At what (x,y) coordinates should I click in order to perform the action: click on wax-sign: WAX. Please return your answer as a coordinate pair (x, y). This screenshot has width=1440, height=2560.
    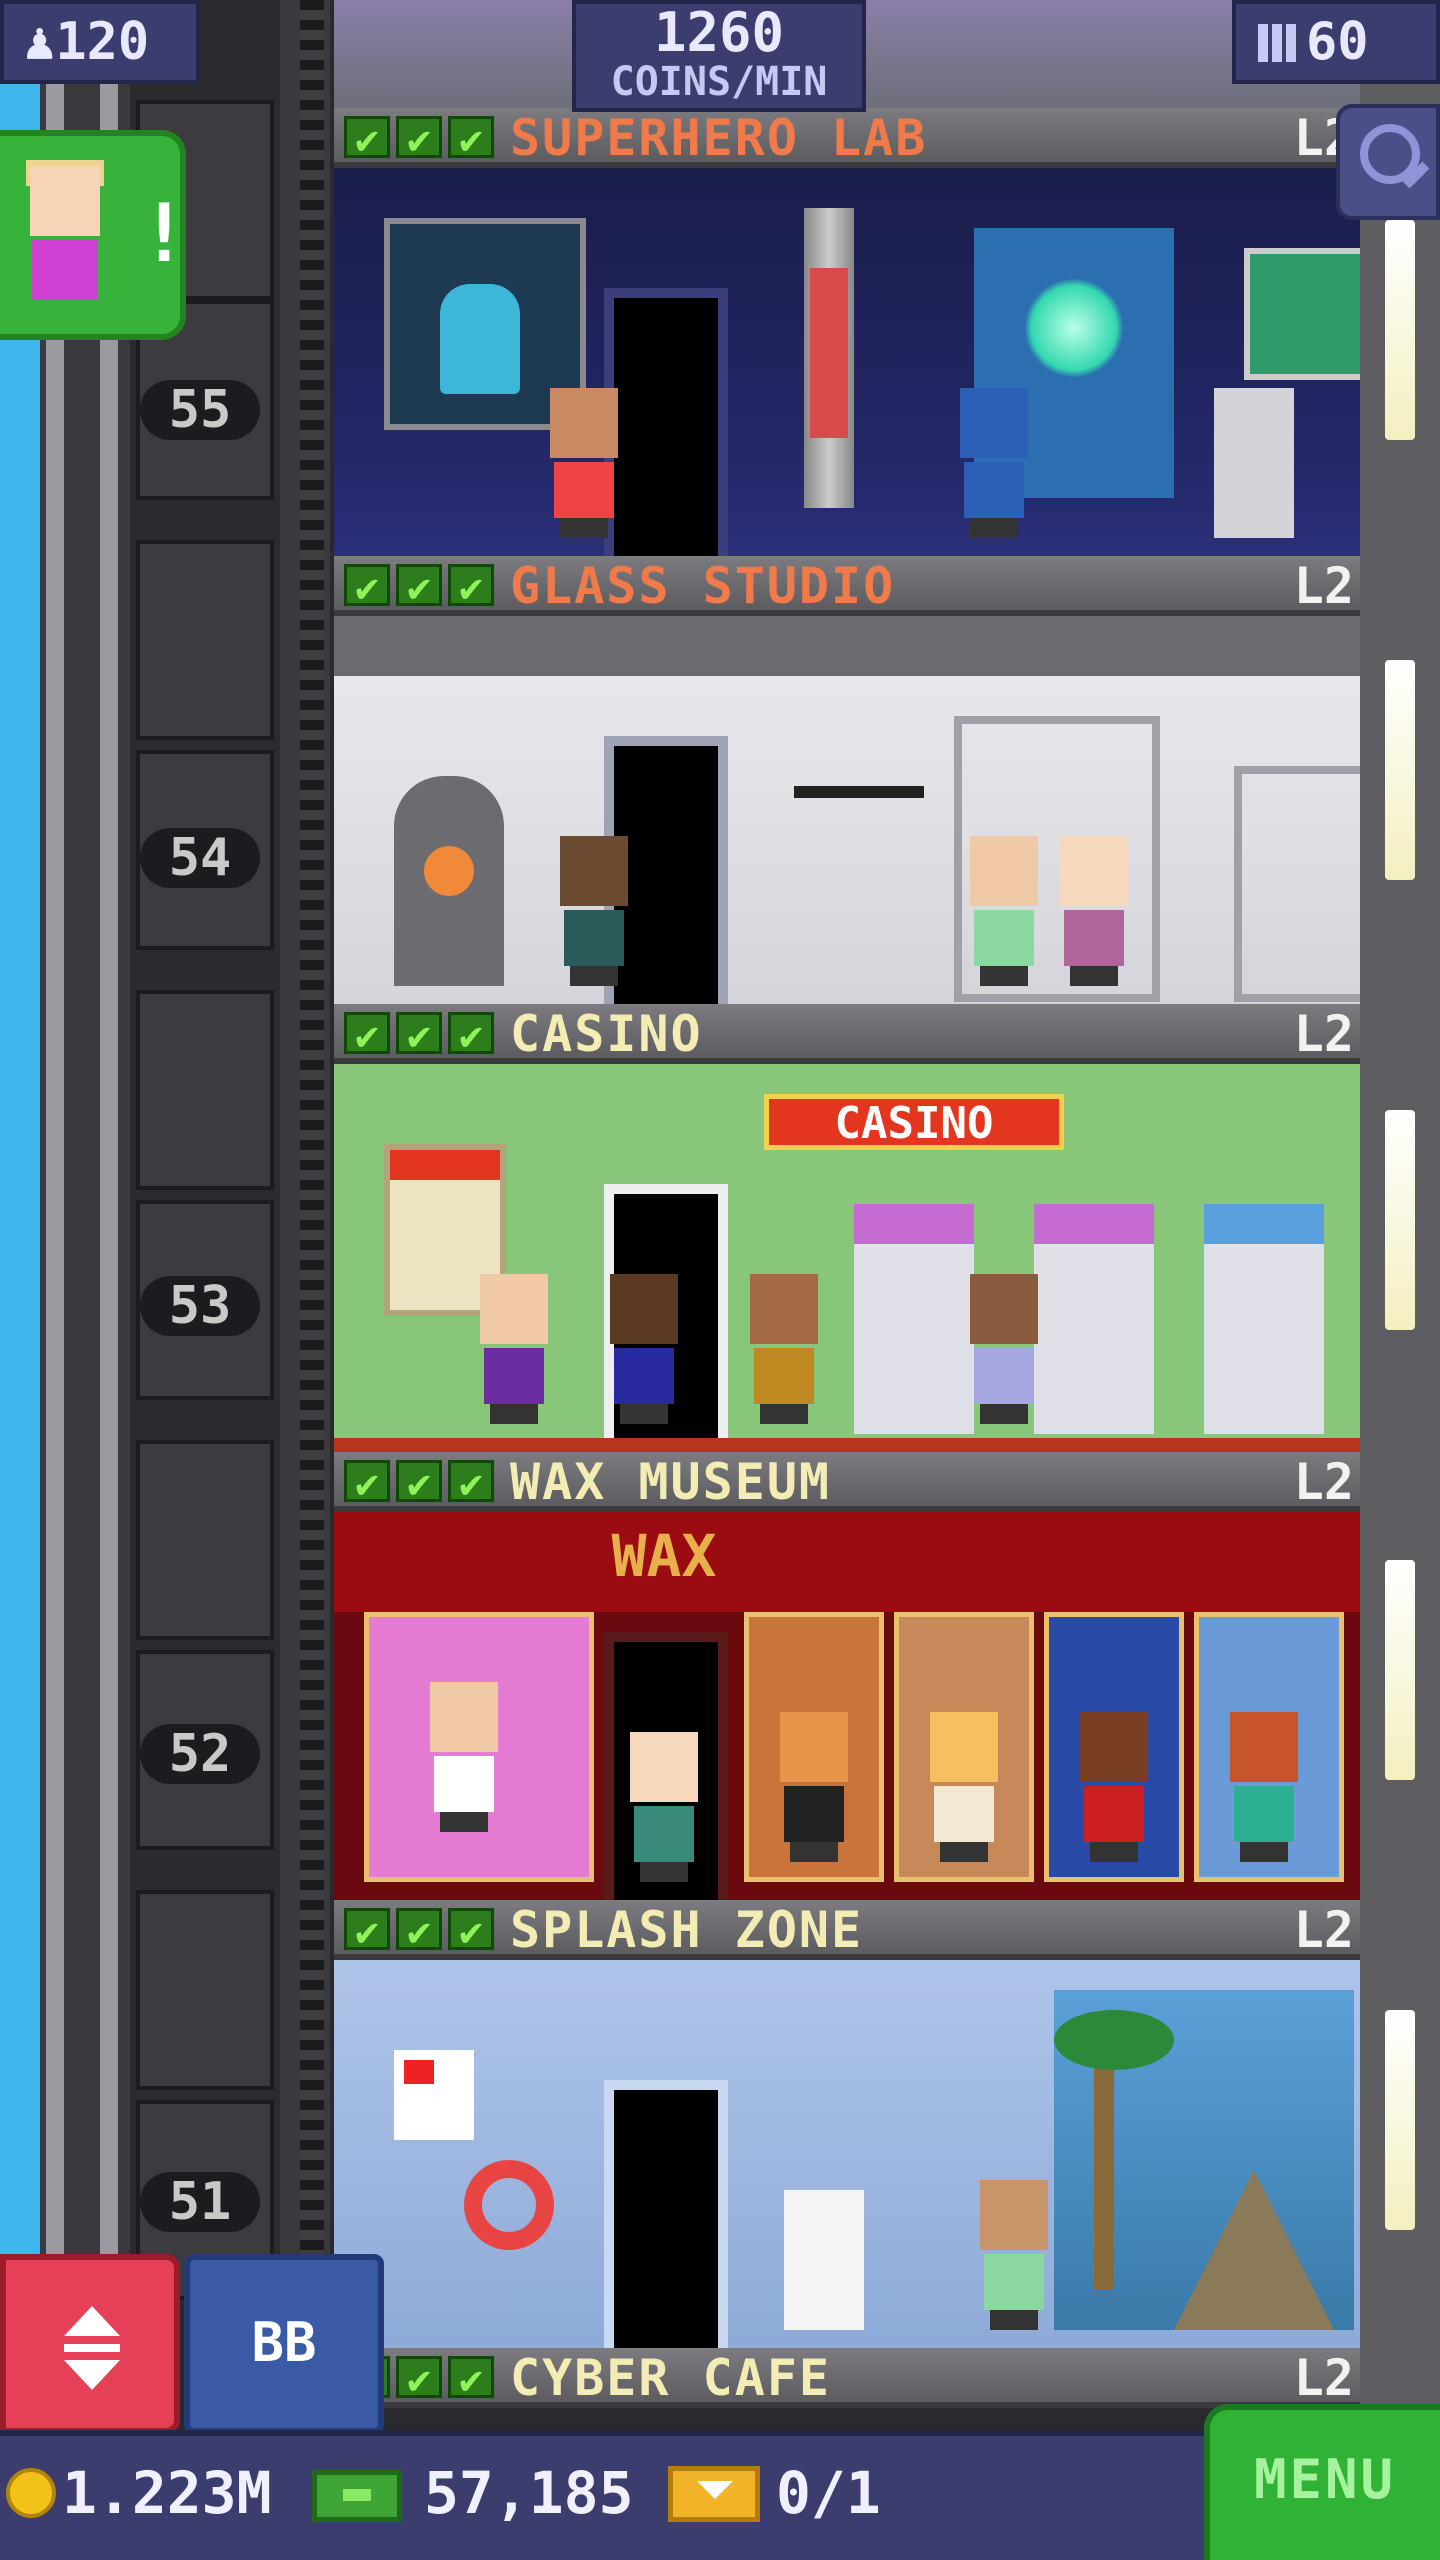
    Looking at the image, I should click on (664, 1556).